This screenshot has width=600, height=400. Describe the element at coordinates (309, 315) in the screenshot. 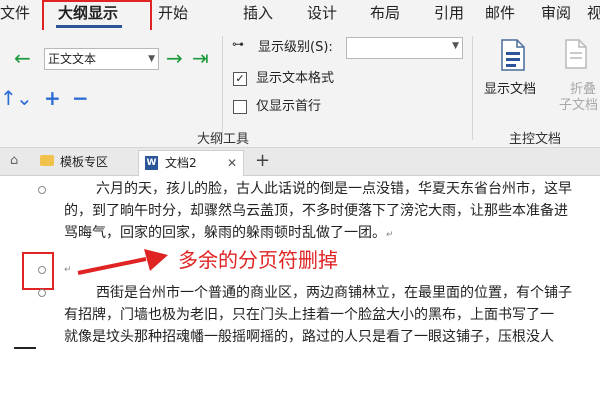

I see `paragraph-line: 有招牌，门墙也极为老旧，只在门头上挂着一个脸盆大小的黑布，上面书写了一` at that location.